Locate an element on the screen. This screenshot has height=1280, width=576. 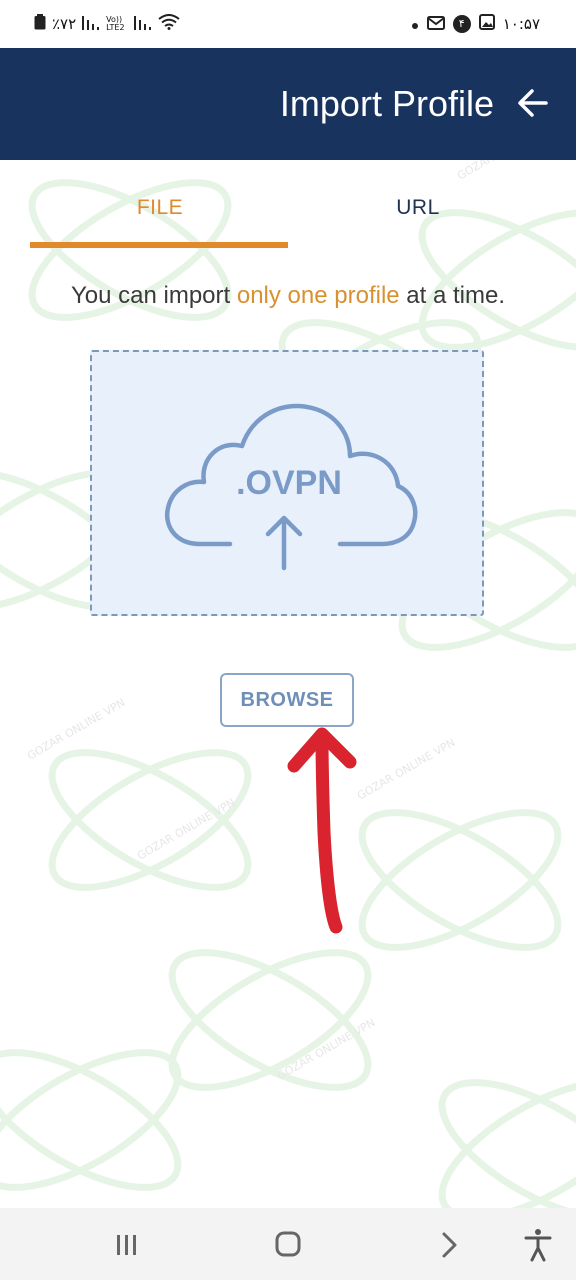
nav-back-button is located at coordinates (450, 1245).